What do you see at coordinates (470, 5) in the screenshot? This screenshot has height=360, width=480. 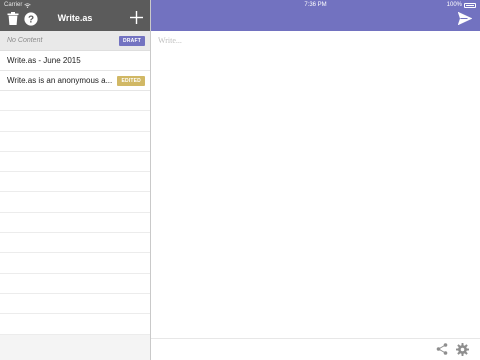 I see `battery-icon` at bounding box center [470, 5].